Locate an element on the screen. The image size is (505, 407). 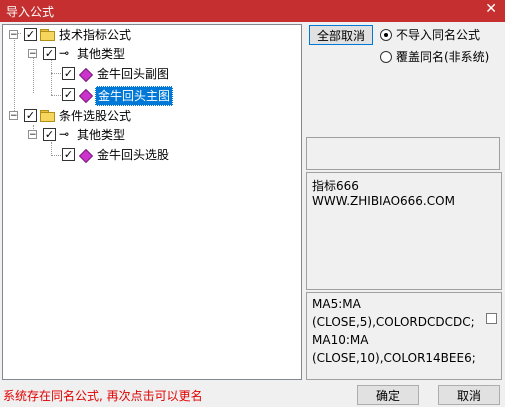
tree-node-label: 条件选股公式 is located at coordinates (95, 116).